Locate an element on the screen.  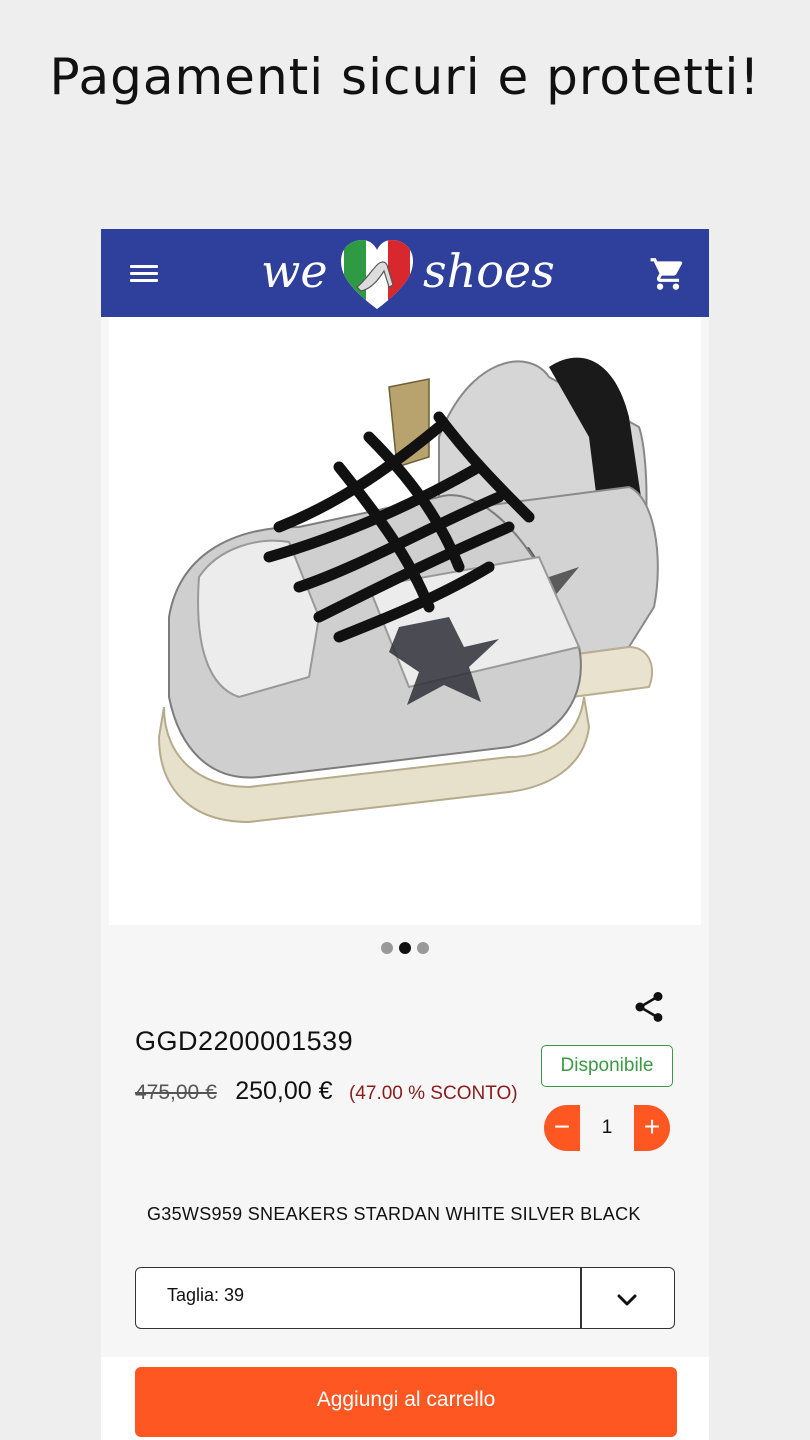
chevron-down-icon is located at coordinates (627, 1300).